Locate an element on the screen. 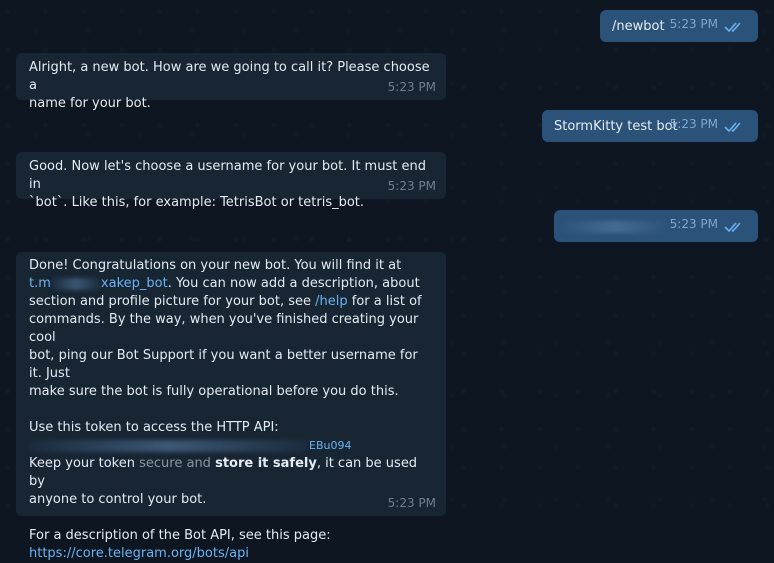  message-text: /newbot is located at coordinates (638, 26).